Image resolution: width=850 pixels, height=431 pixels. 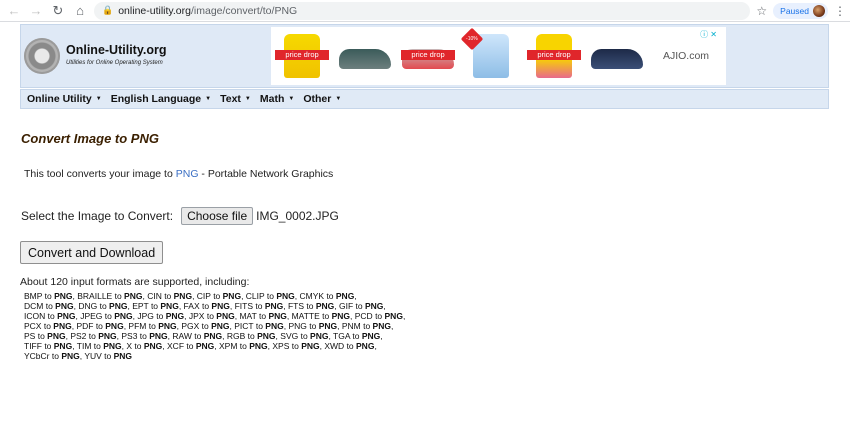 I want to click on format-item: PS3 to PNG,, so click(x=147, y=336).